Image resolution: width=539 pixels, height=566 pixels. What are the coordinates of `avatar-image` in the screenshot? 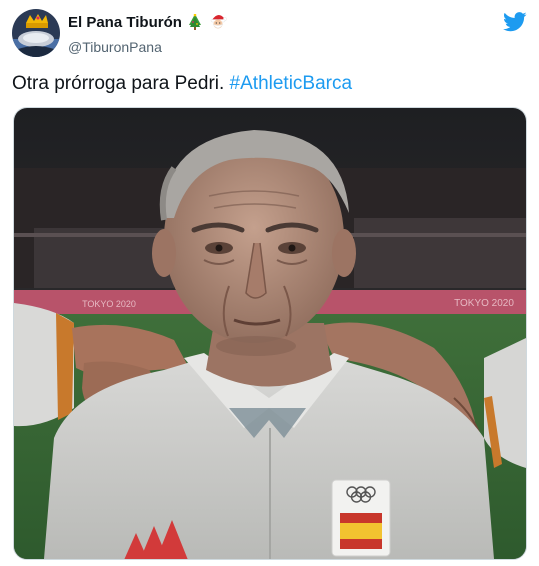 It's located at (36, 33).